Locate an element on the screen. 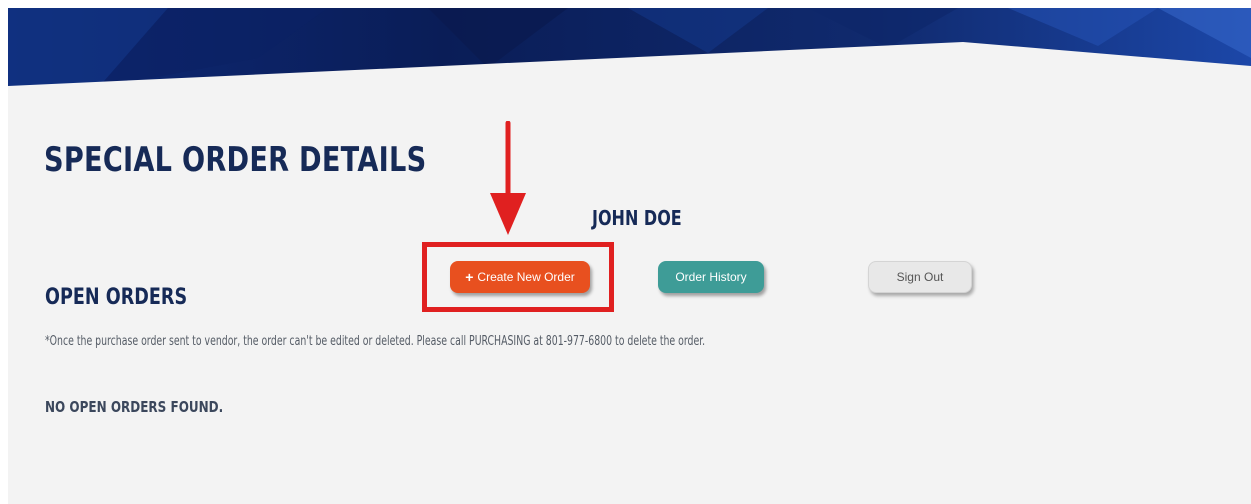 The height and width of the screenshot is (504, 1251). sign-out-button: Sign Out is located at coordinates (920, 277).